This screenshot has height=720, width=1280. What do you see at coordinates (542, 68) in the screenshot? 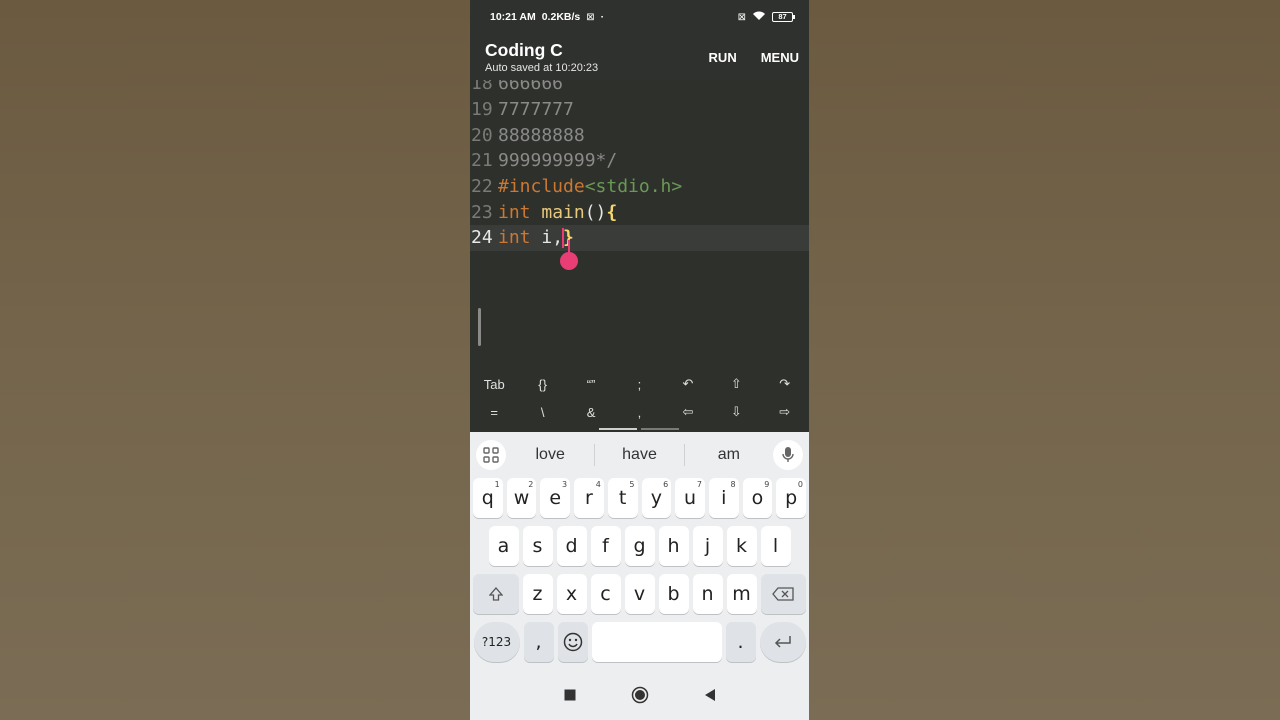
I see `autosave-status: Auto saved at 10:20:23` at bounding box center [542, 68].